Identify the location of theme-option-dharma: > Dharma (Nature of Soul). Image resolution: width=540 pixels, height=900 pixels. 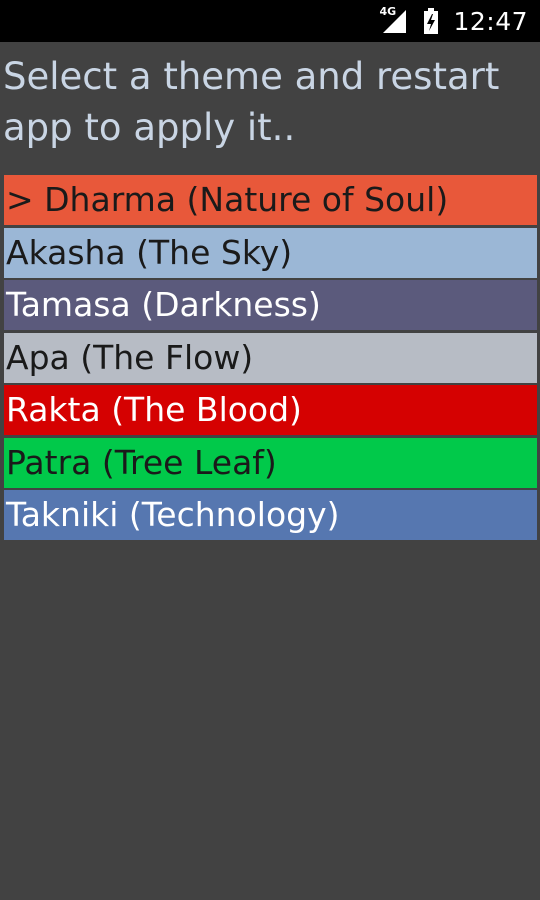
(270, 200).